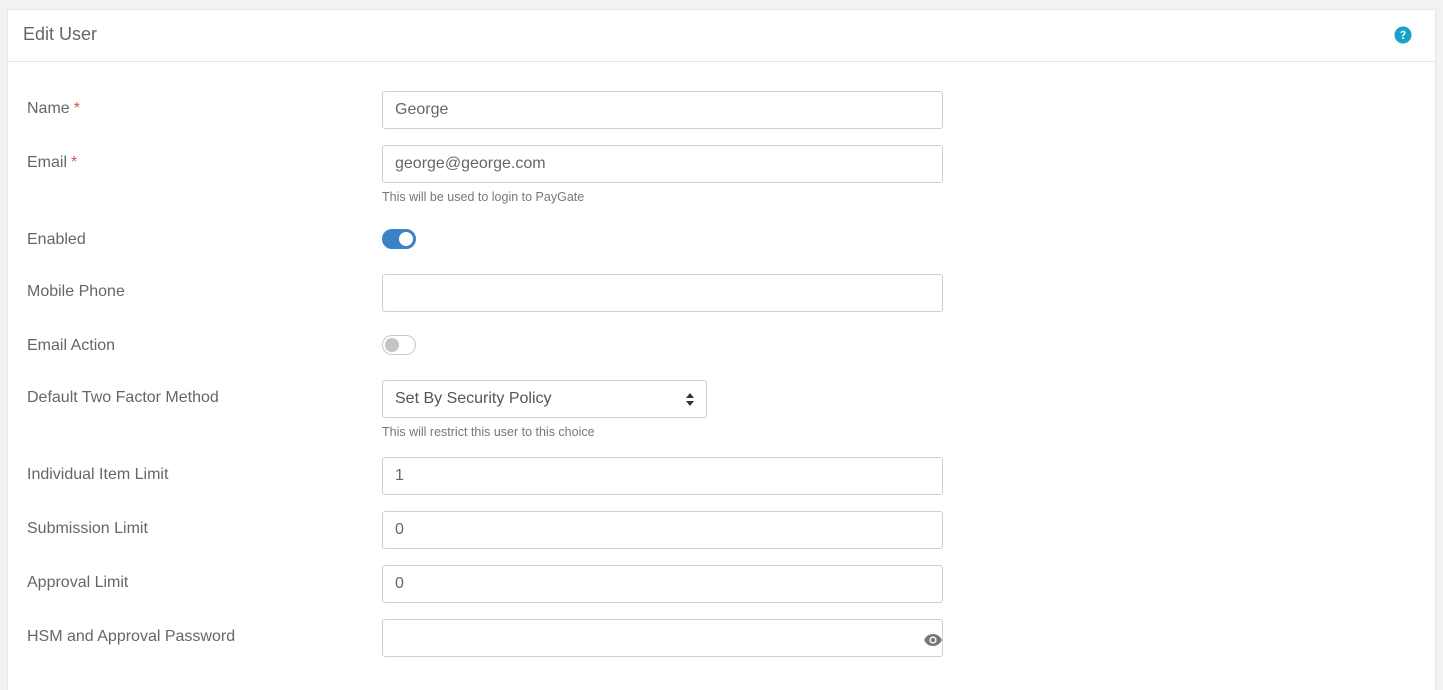  What do you see at coordinates (662, 530) in the screenshot?
I see `submission-limit-input` at bounding box center [662, 530].